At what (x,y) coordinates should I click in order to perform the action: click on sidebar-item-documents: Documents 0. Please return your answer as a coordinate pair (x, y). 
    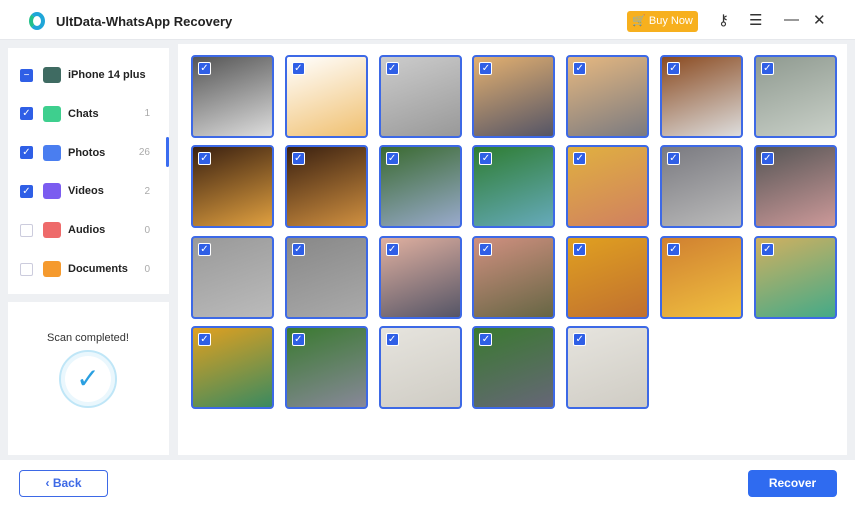
    Looking at the image, I should click on (85, 269).